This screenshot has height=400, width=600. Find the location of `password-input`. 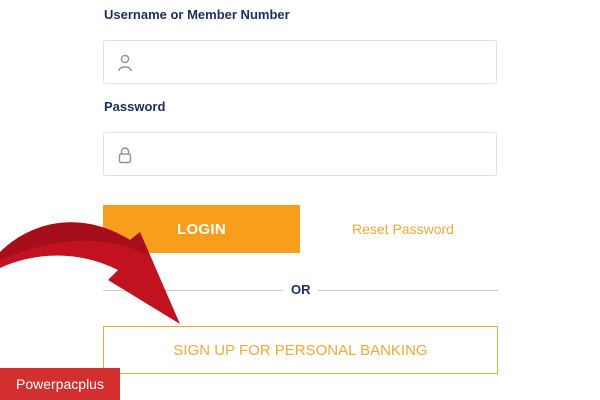

password-input is located at coordinates (316, 155).